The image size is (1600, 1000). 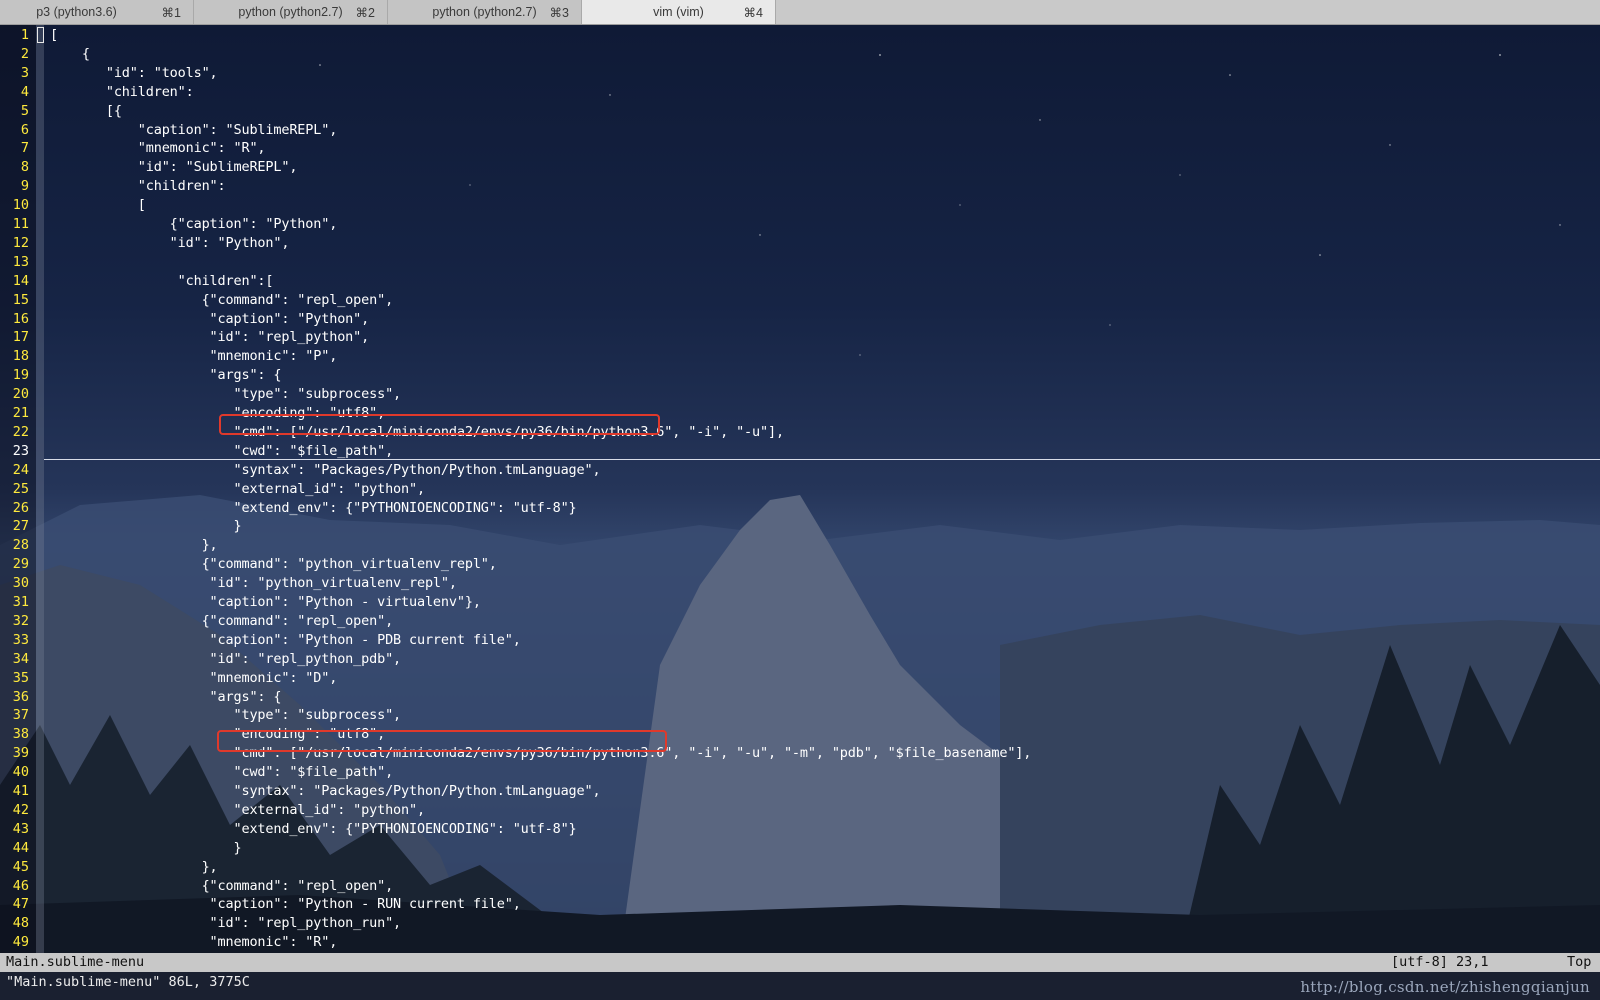 I want to click on code-line: {"caption": "Python",, so click(x=194, y=224).